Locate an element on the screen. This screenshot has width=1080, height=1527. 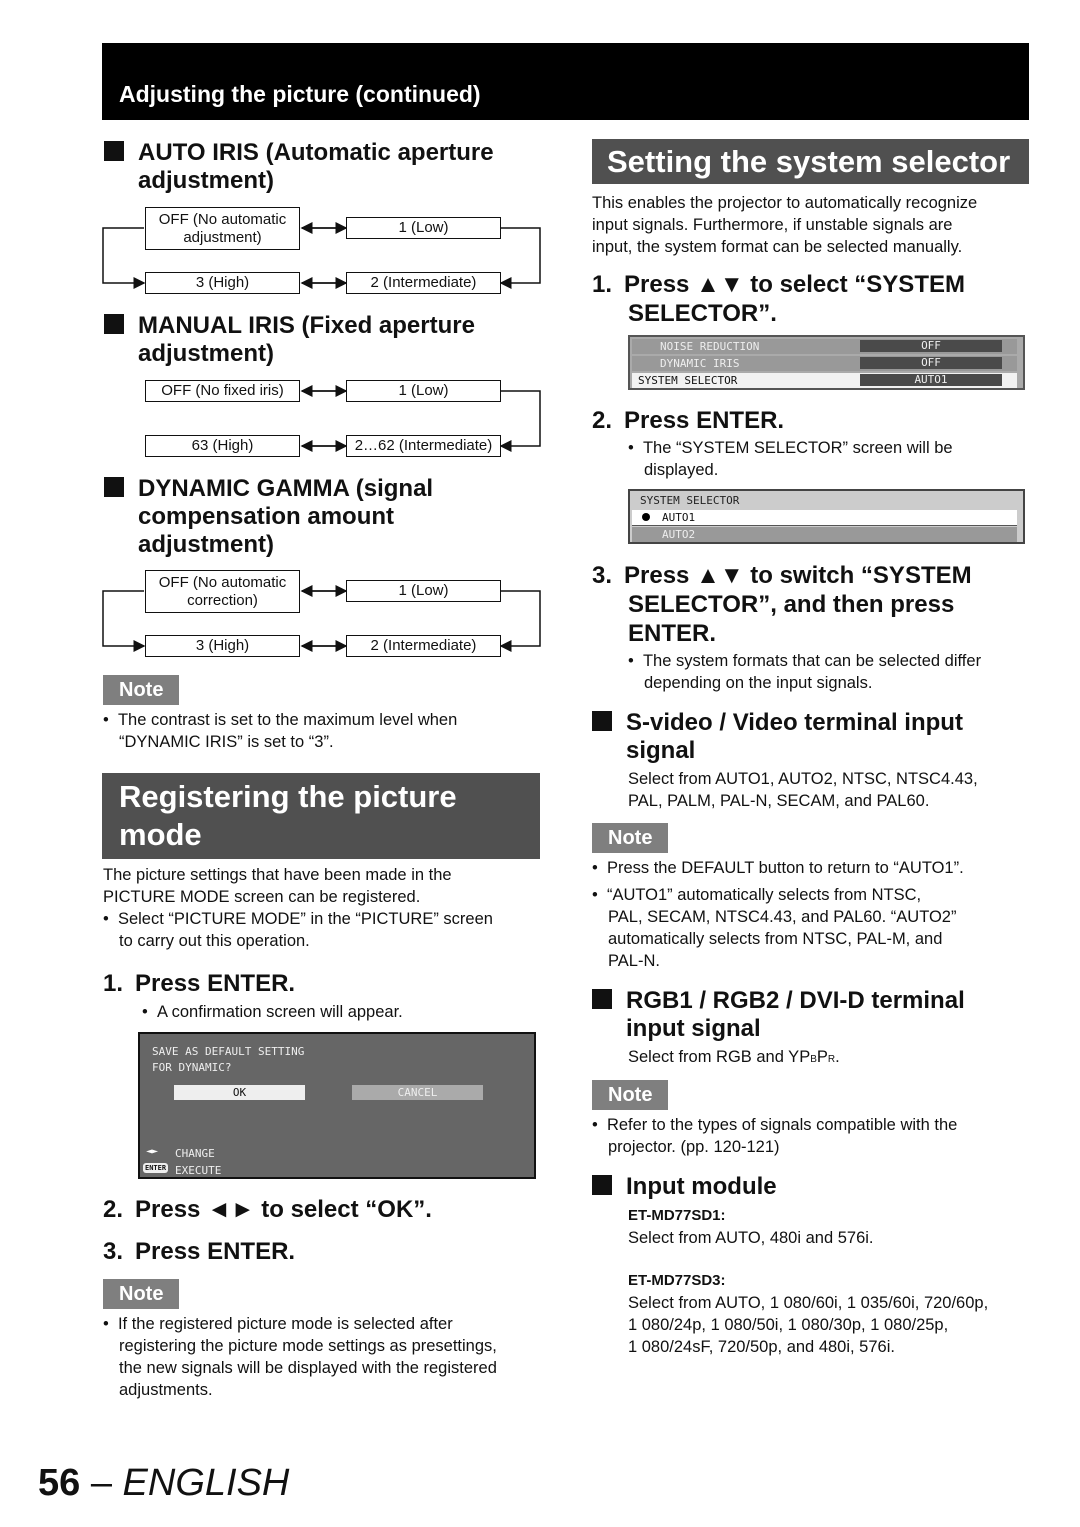
osd-menu-row: DYNAMIC IRIS OFF is located at coordinates (824, 363).